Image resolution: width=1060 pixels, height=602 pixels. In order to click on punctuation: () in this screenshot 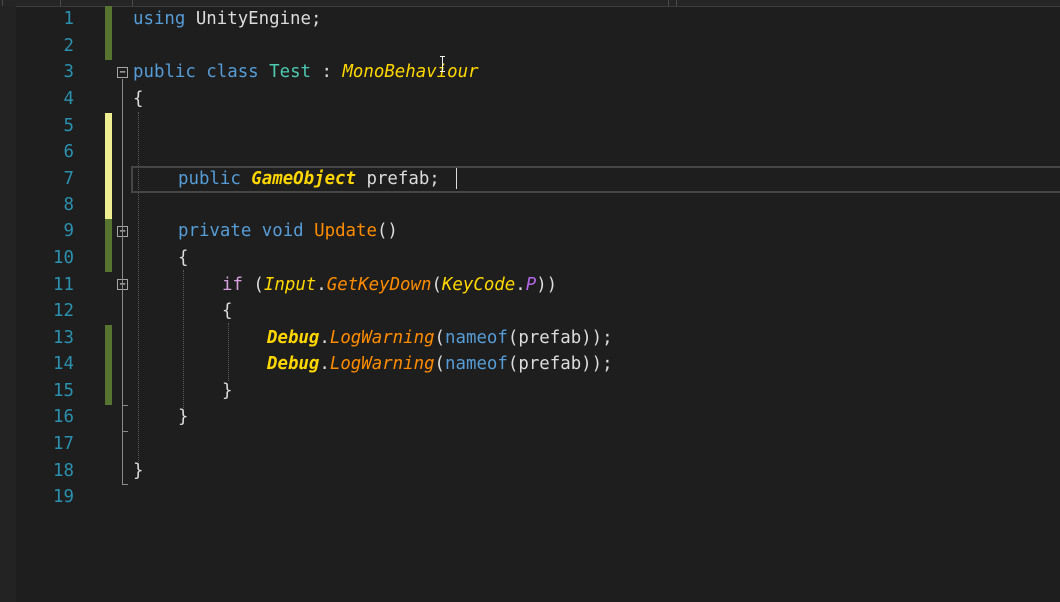, I will do `click(387, 231)`.